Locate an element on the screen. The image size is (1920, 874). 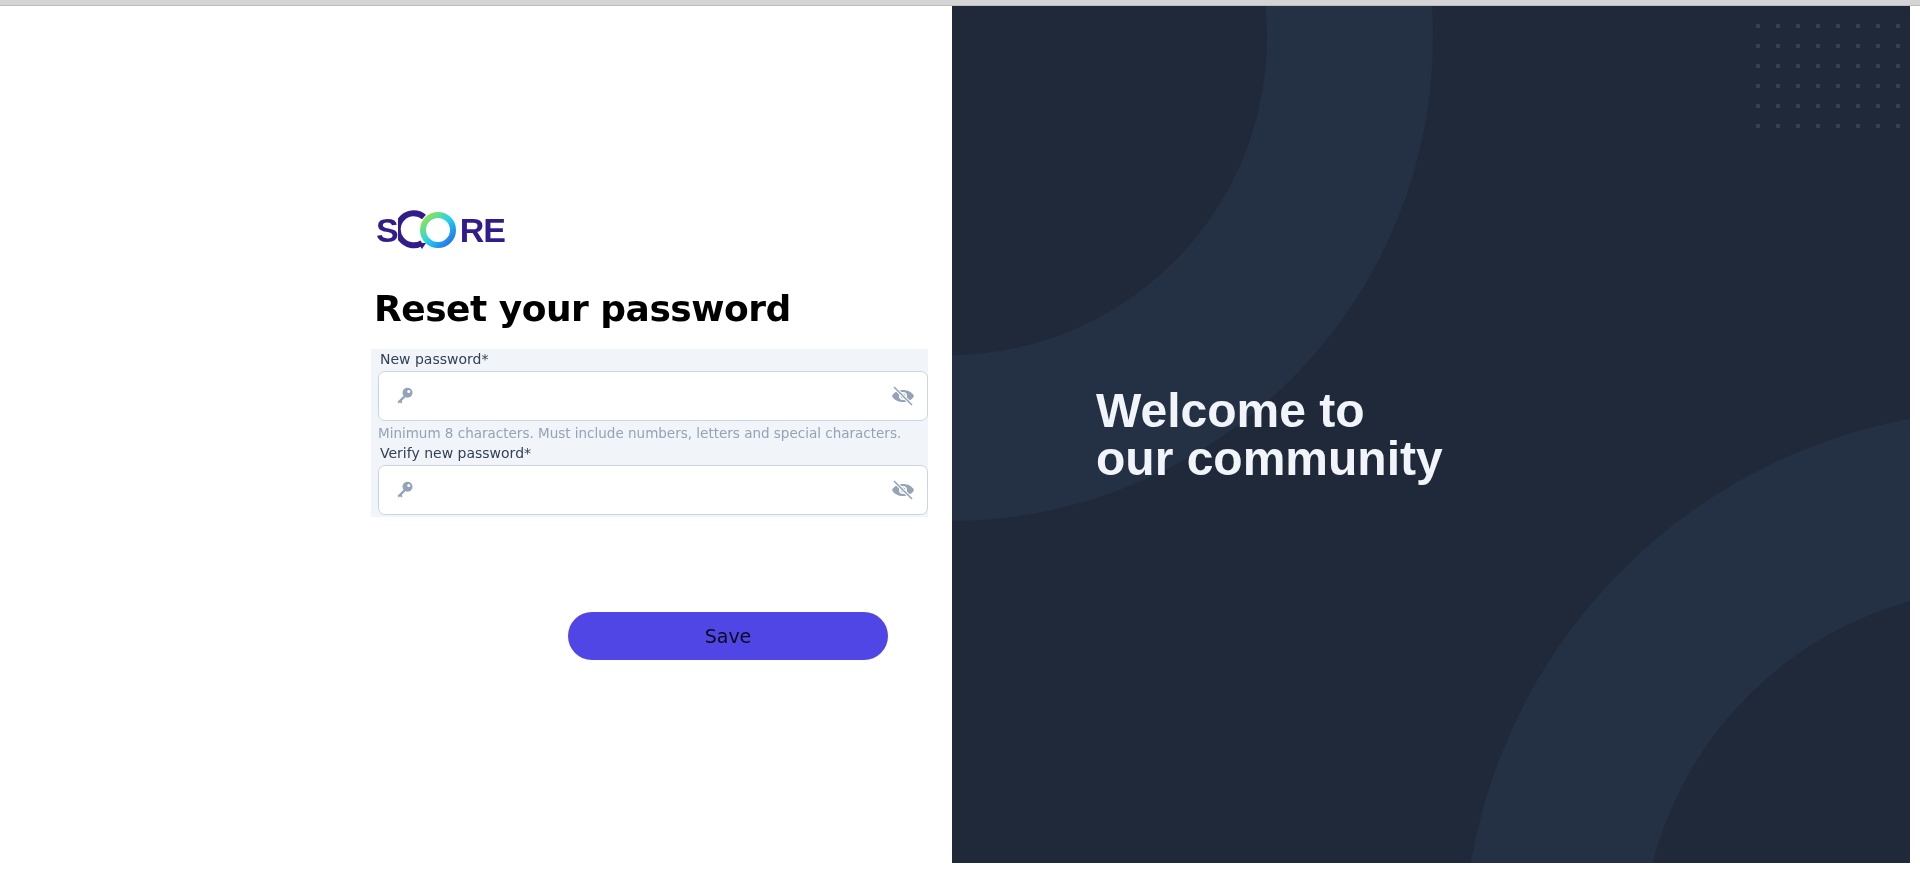
page-title: Reset your password is located at coordinates (583, 308).